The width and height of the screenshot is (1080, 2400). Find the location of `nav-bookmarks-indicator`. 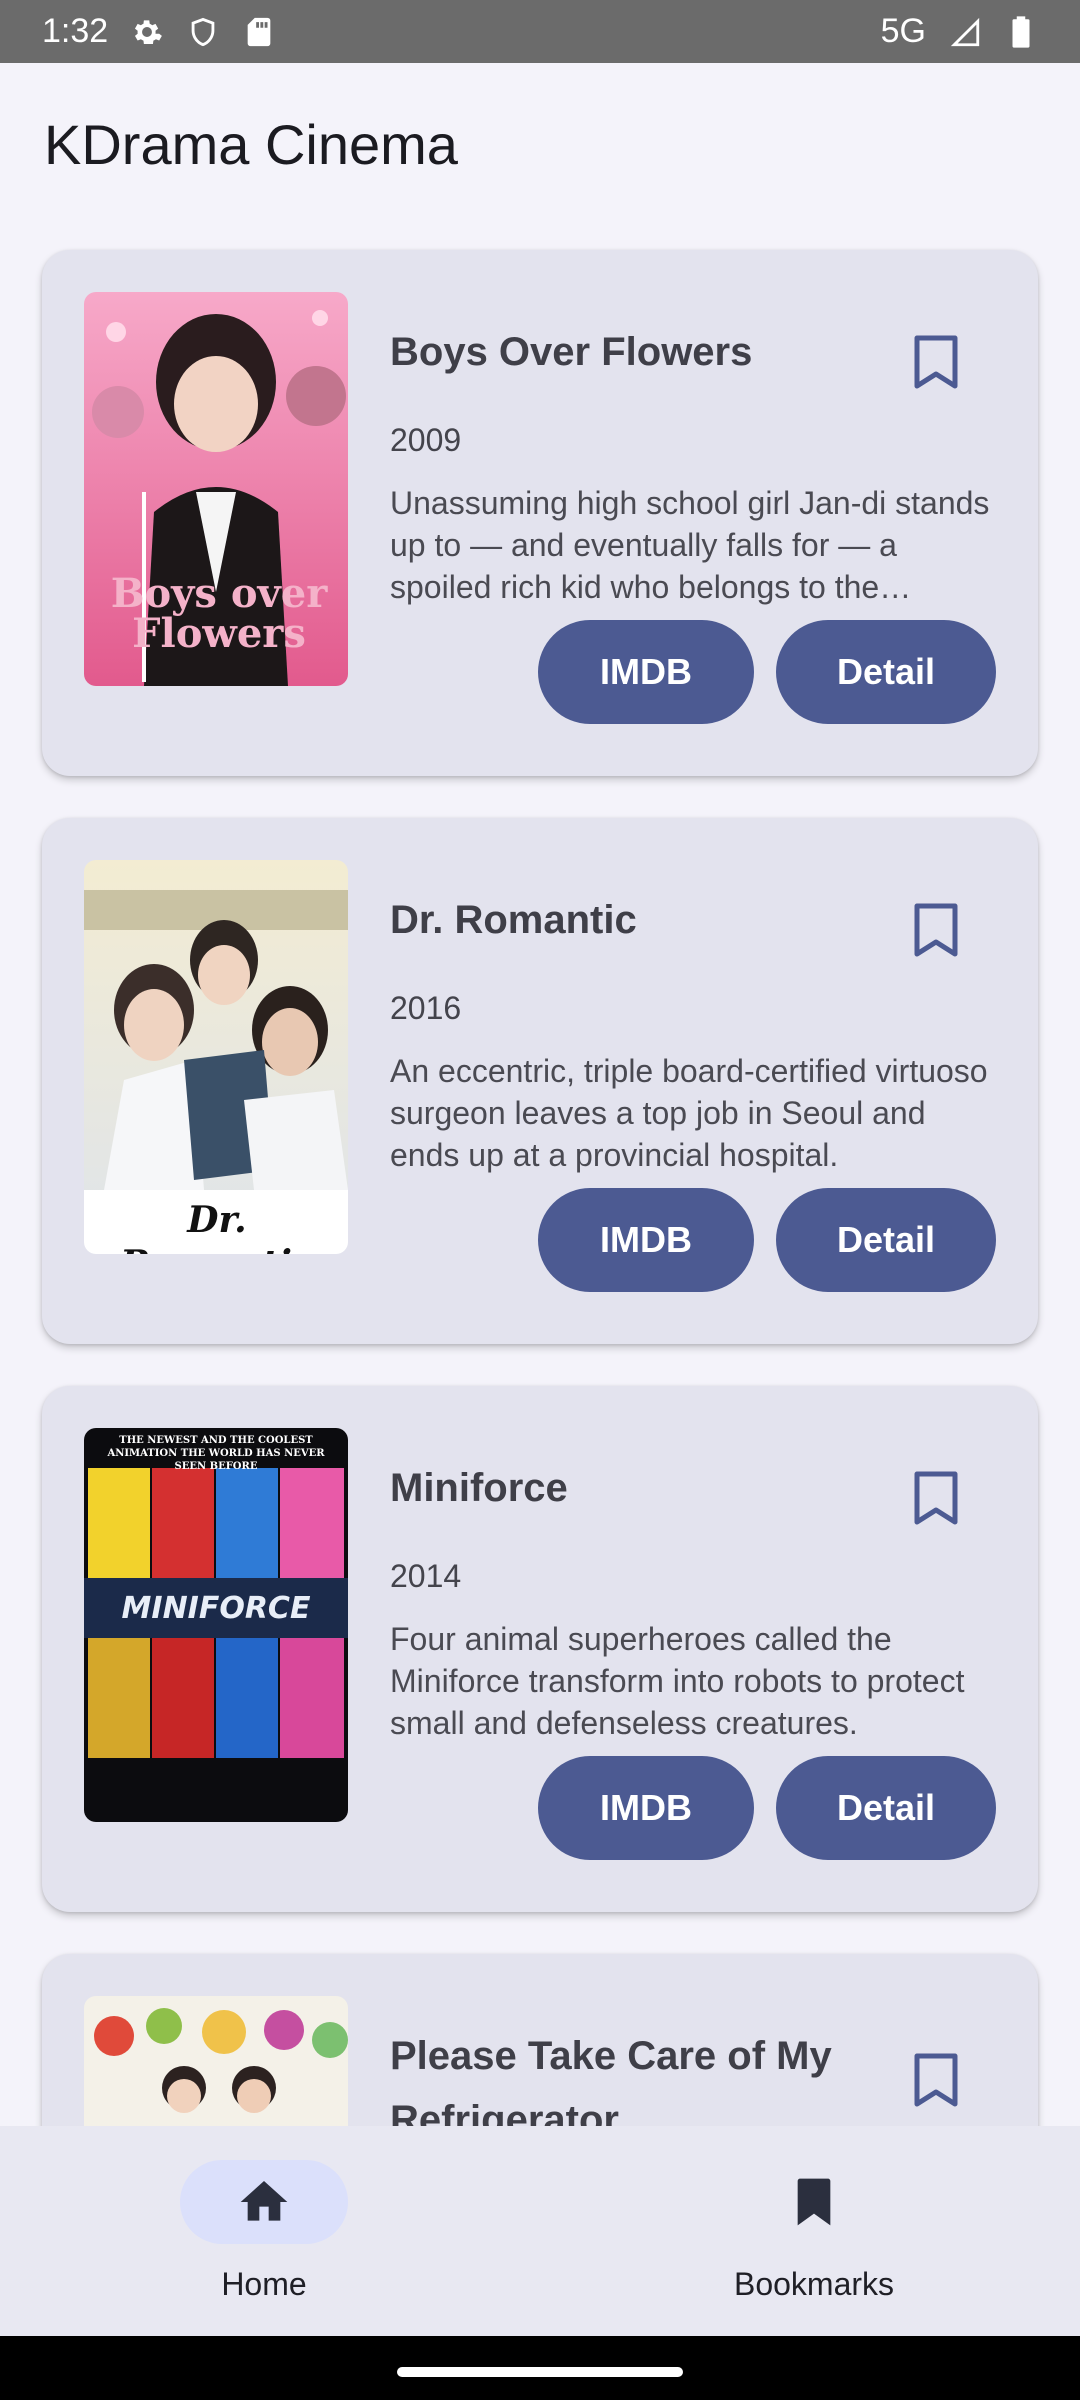

nav-bookmarks-indicator is located at coordinates (814, 2202).